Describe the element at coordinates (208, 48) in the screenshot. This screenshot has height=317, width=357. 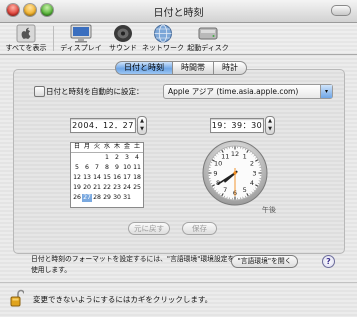
I see `startup-disk-label: 起動ディスク` at that location.